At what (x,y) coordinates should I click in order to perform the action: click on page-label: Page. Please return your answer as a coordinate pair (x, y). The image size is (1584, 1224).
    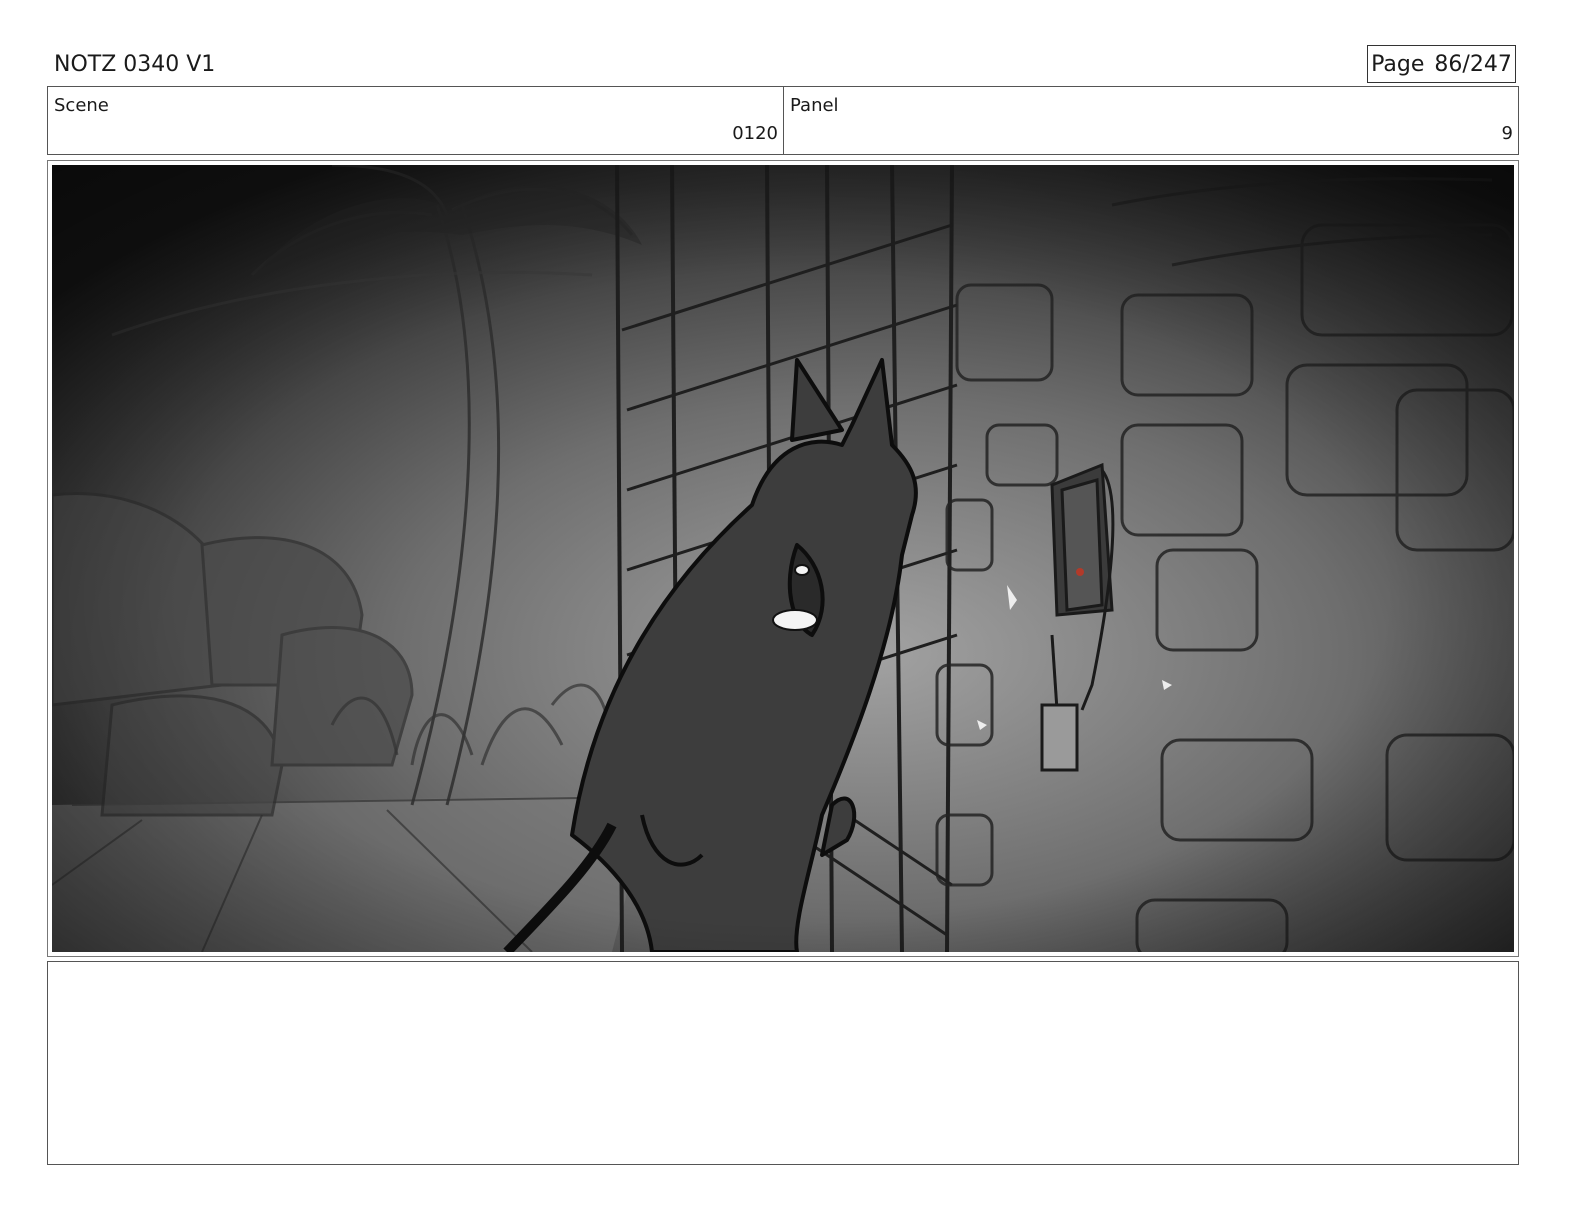
    Looking at the image, I should click on (1398, 64).